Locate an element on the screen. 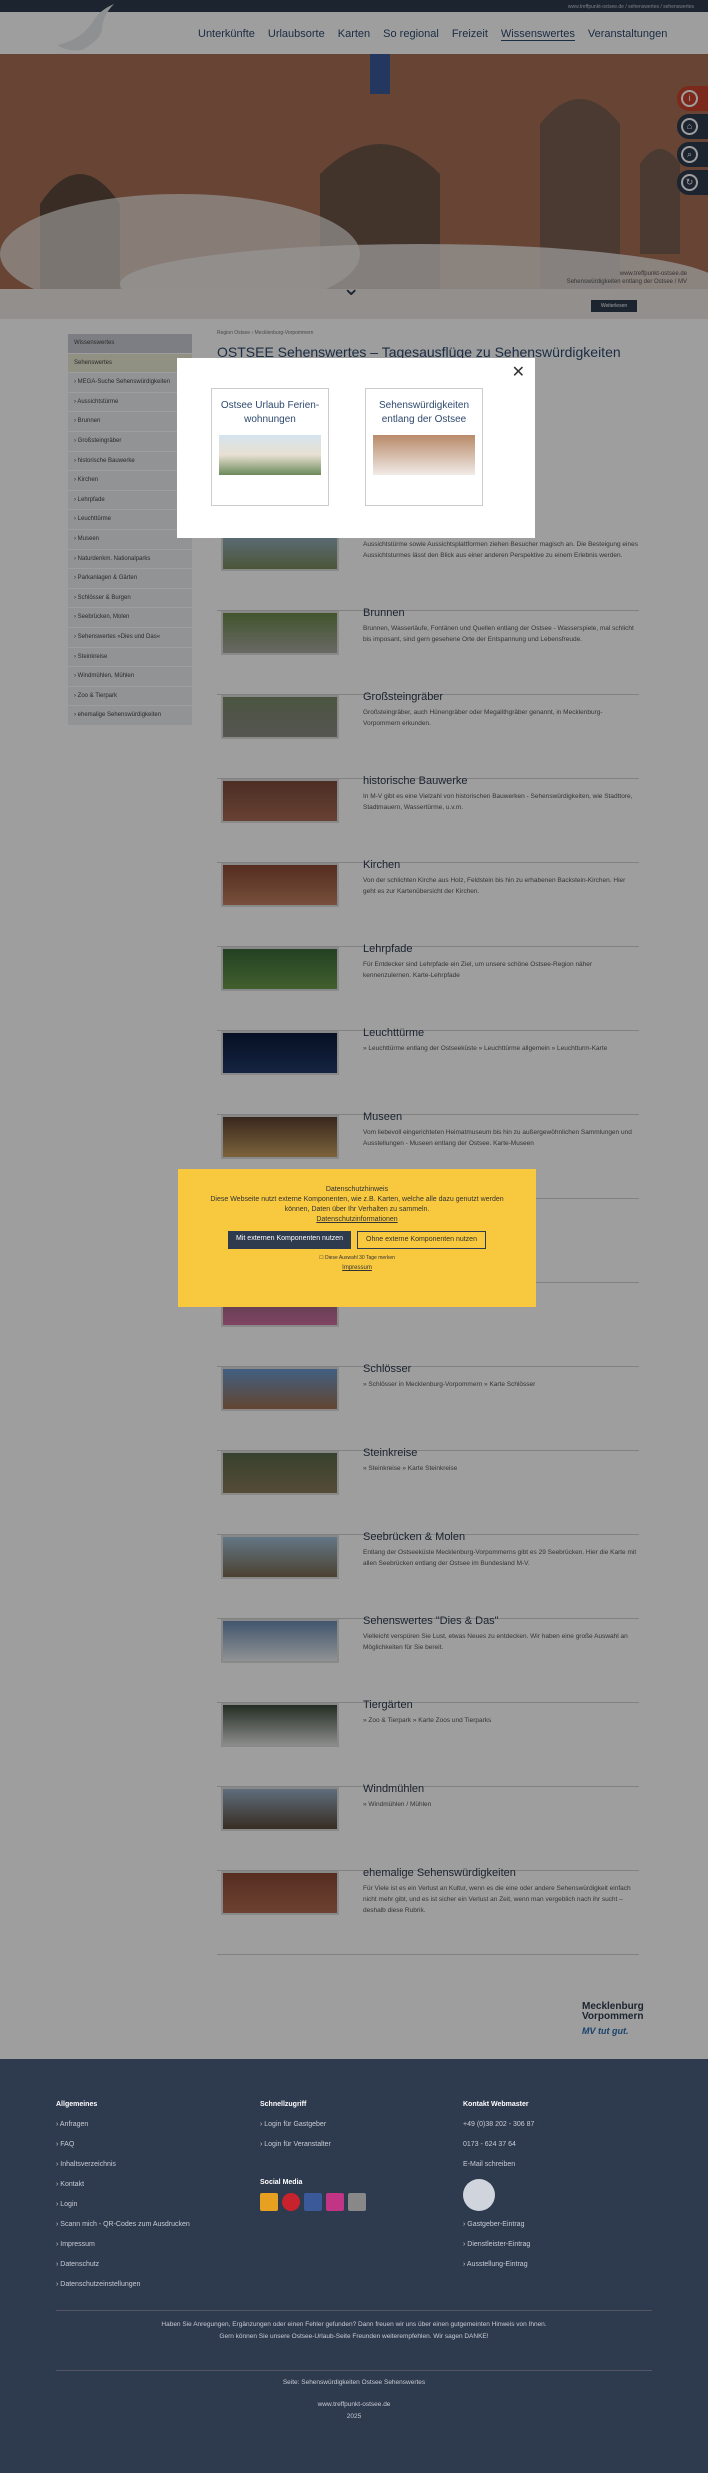 This screenshot has height=2473, width=715. social-icons is located at coordinates (313, 2202).